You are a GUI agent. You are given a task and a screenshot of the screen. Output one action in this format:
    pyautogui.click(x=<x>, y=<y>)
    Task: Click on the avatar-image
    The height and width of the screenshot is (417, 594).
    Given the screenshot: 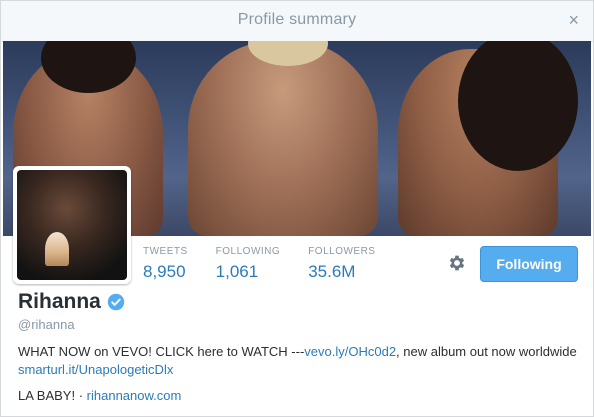 What is the action you would take?
    pyautogui.click(x=72, y=225)
    